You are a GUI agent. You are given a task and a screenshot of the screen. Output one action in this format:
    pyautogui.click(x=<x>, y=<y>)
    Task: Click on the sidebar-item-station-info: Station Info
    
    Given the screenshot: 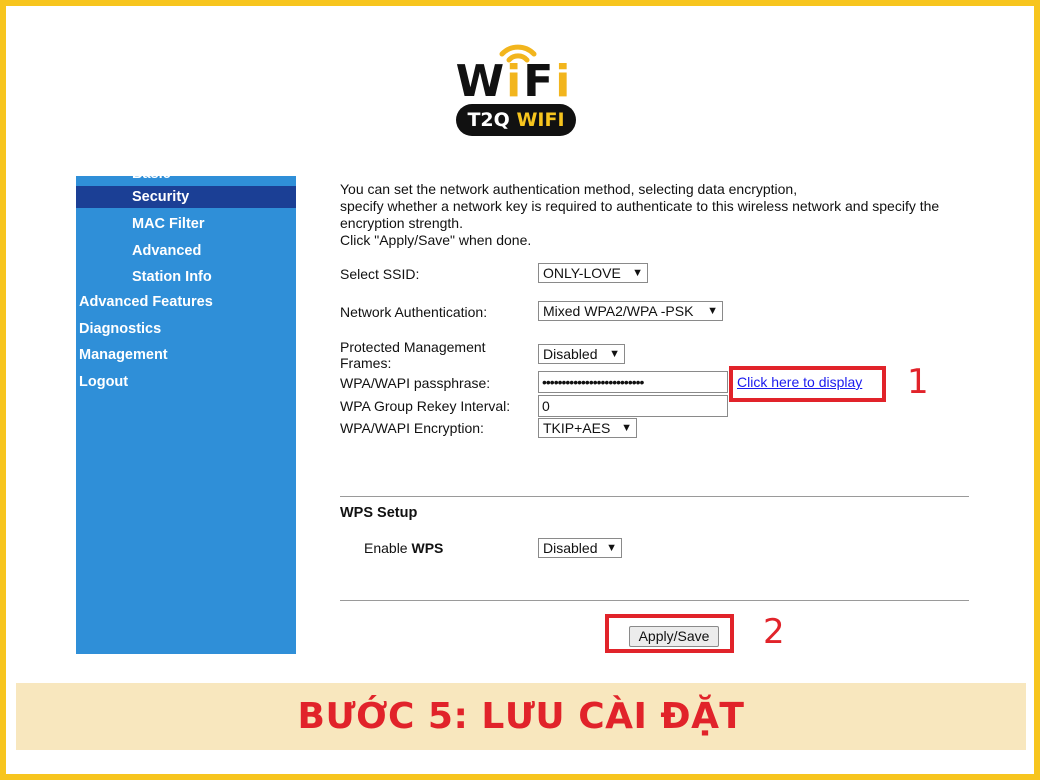 What is the action you would take?
    pyautogui.click(x=172, y=277)
    